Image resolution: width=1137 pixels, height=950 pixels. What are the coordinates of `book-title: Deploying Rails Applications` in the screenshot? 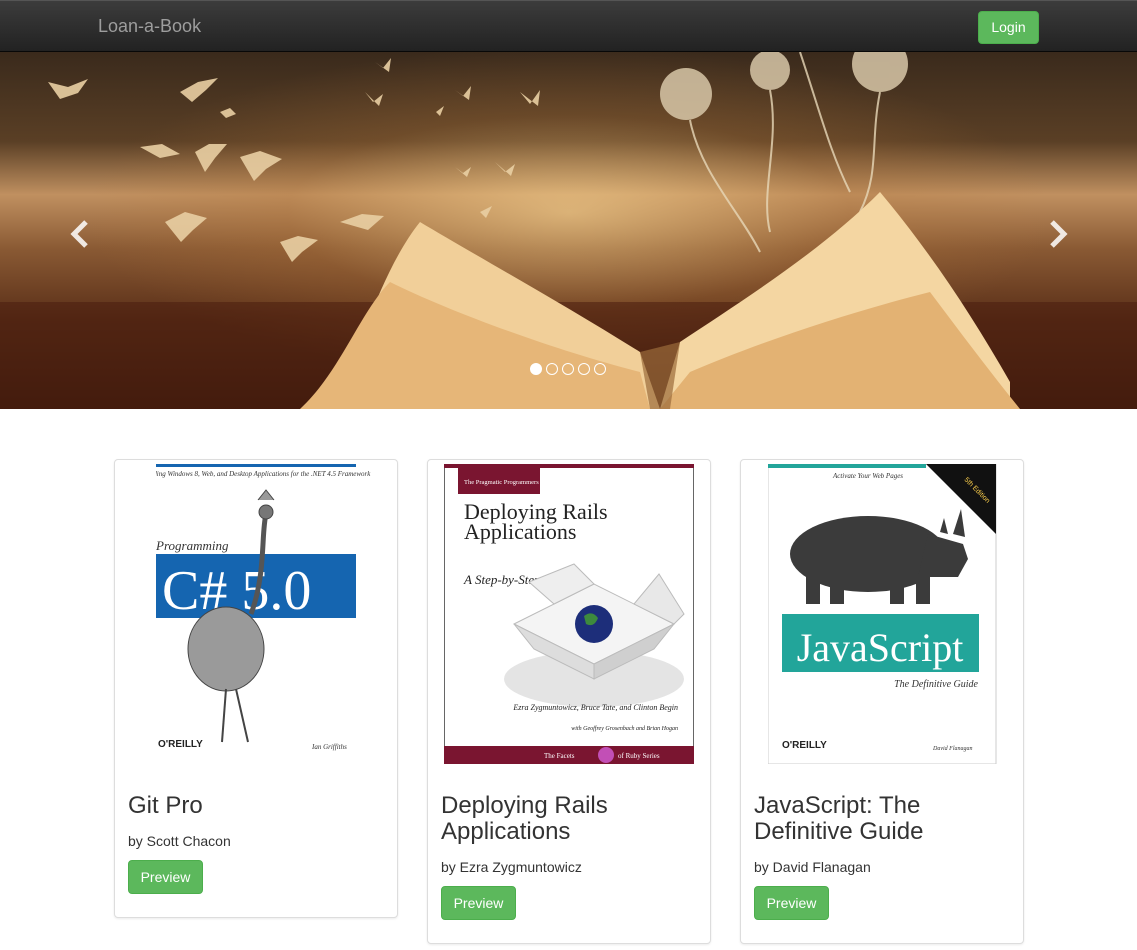 It's located at (524, 818).